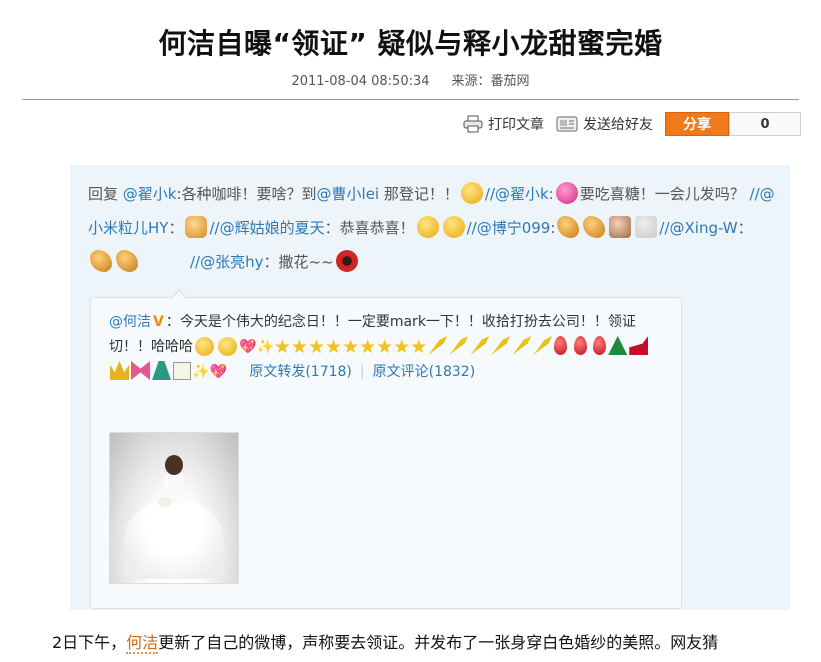  Describe the element at coordinates (419, 194) in the screenshot. I see `weibo-text: 那登记！！` at that location.